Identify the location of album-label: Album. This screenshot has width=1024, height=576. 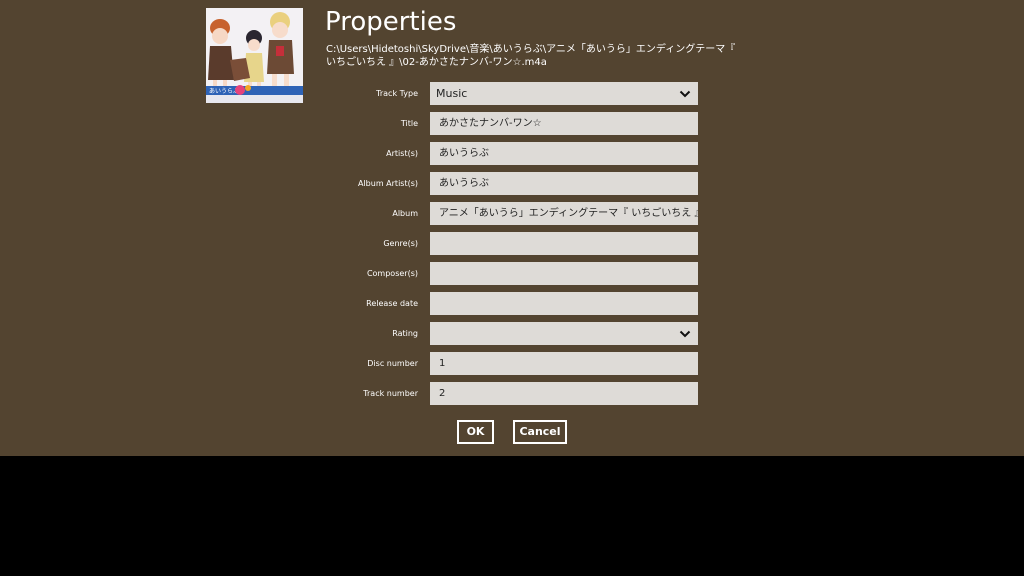
(405, 213).